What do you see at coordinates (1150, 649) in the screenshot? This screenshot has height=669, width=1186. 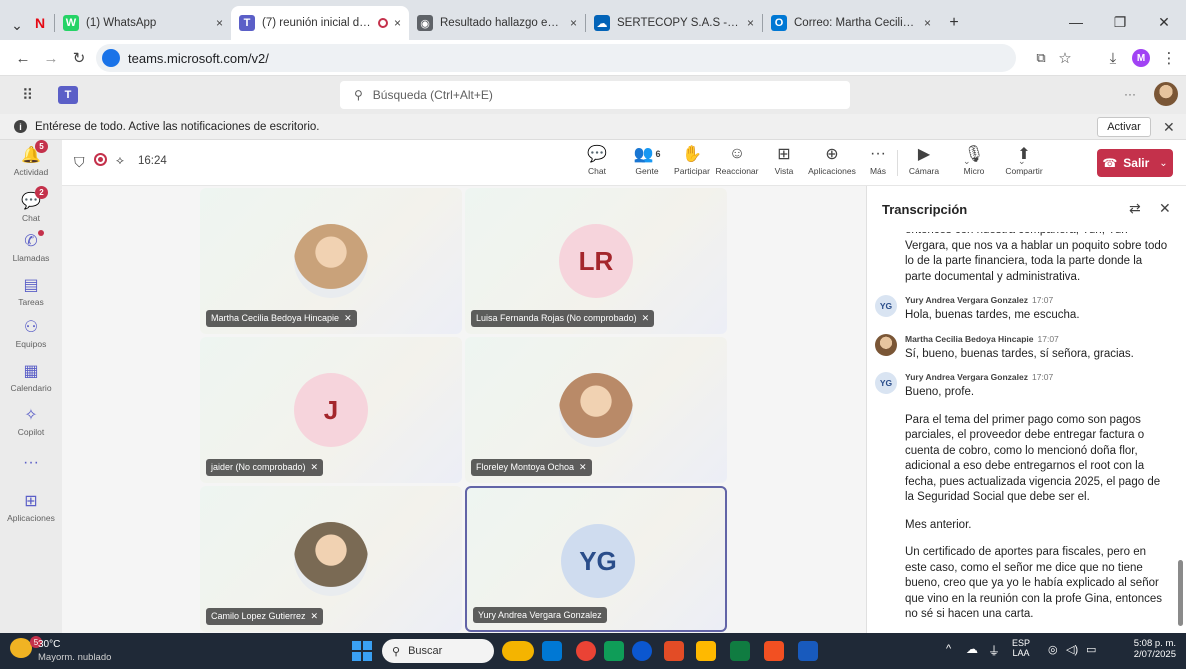 I see `clock: 5:08 p. m. 2/07/2025` at bounding box center [1150, 649].